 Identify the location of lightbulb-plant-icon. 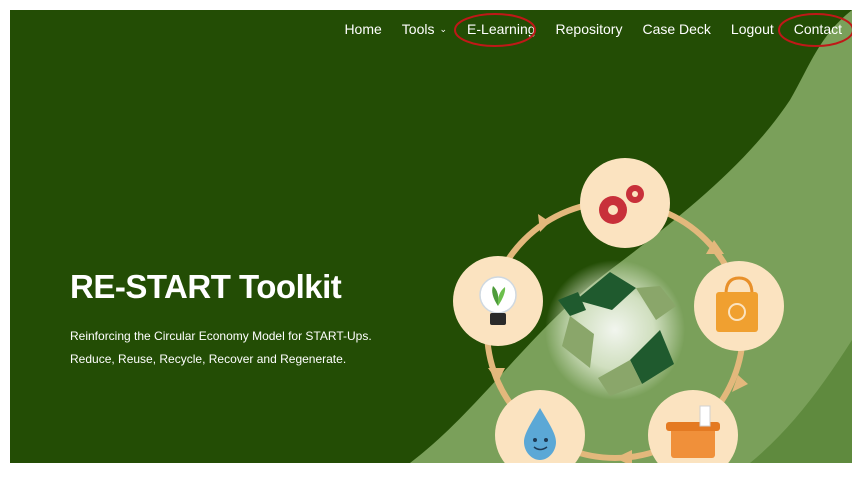
(498, 301).